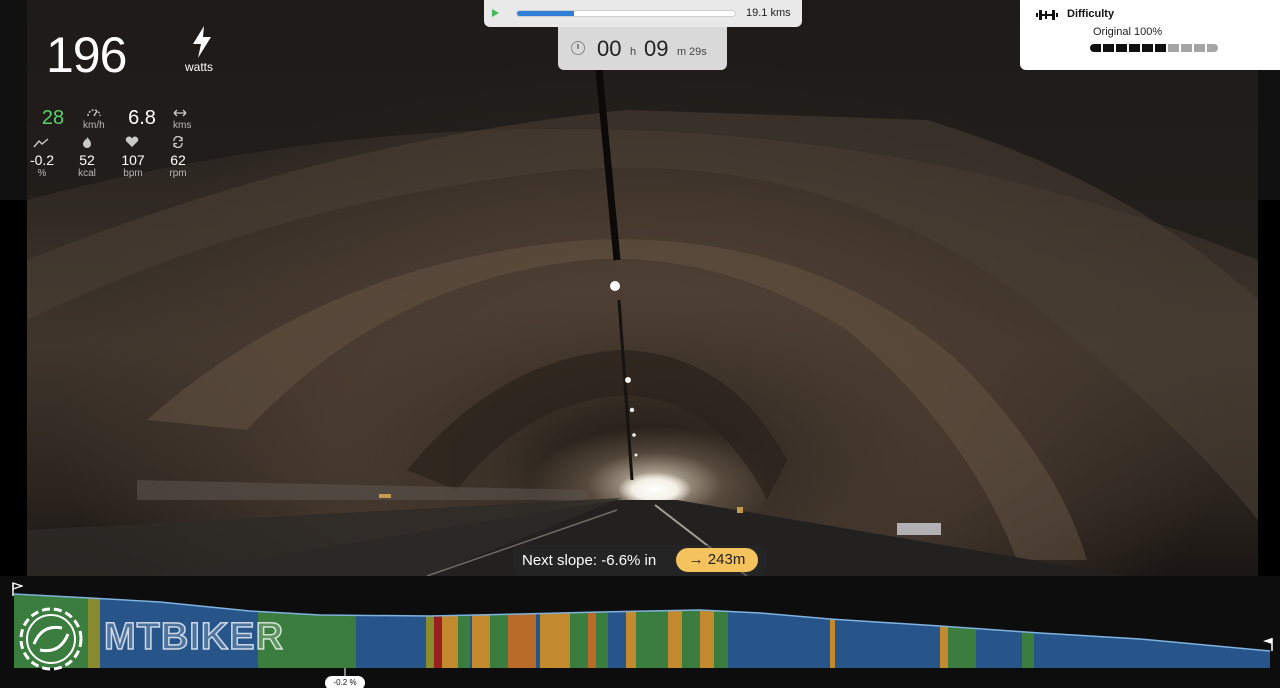  I want to click on timer-hours: 00, so click(609, 48).